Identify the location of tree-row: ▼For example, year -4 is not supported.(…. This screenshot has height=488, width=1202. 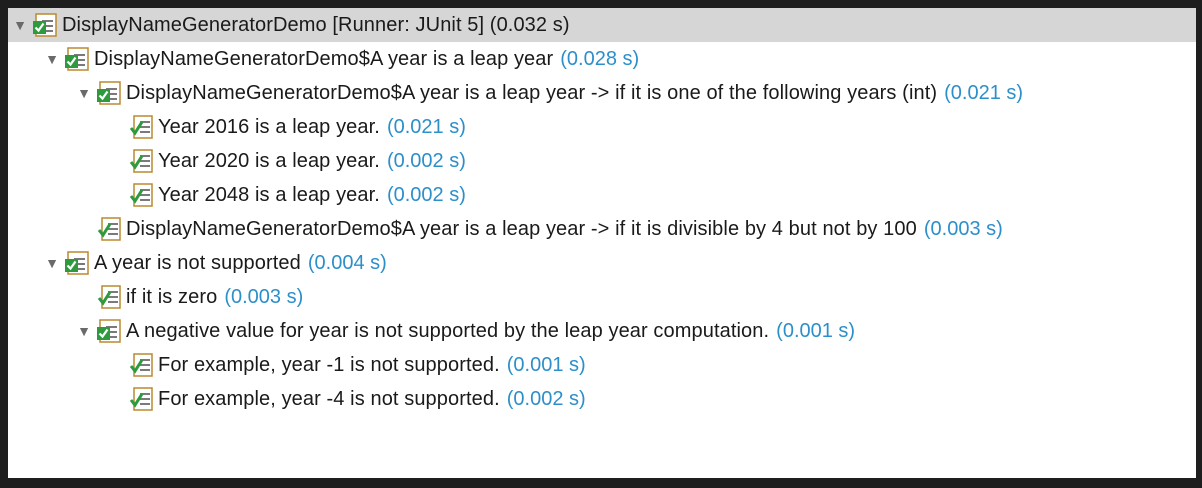
(602, 399).